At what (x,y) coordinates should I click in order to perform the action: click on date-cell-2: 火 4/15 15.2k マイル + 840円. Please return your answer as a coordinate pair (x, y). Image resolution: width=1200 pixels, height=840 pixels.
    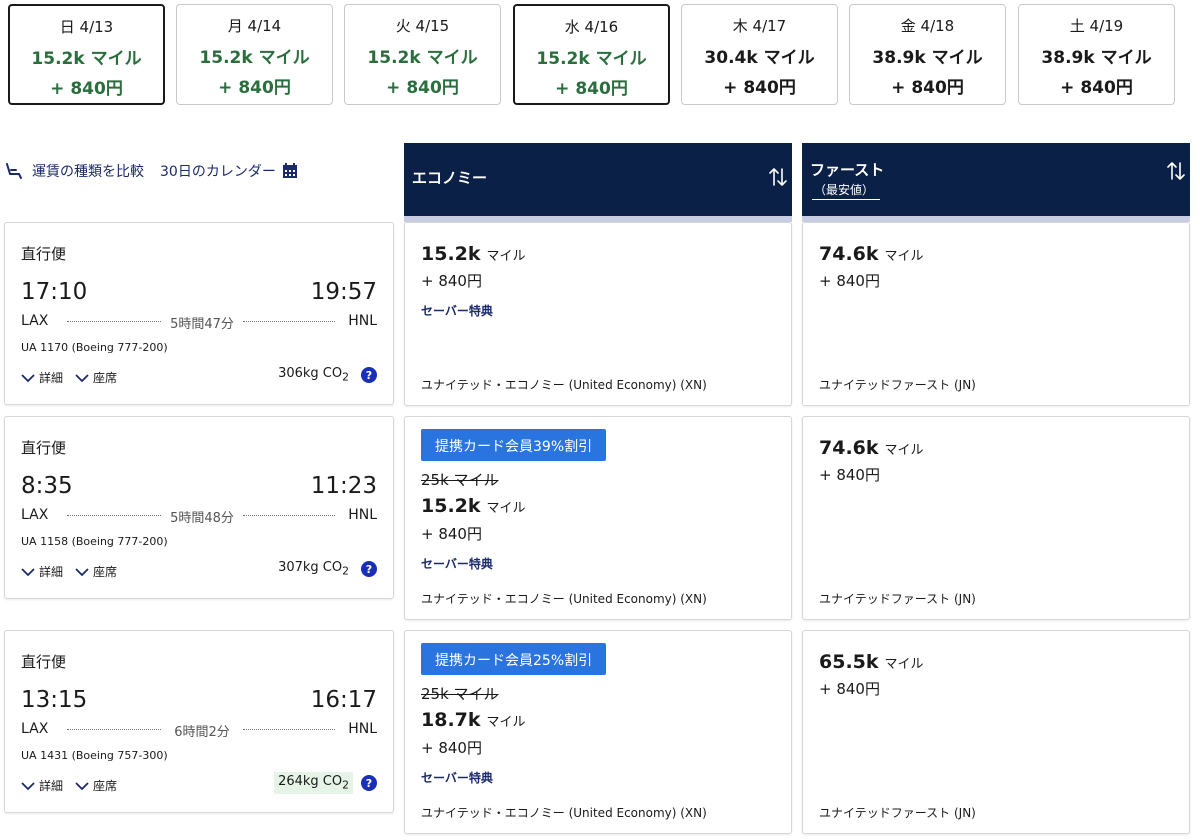
    Looking at the image, I should click on (422, 54).